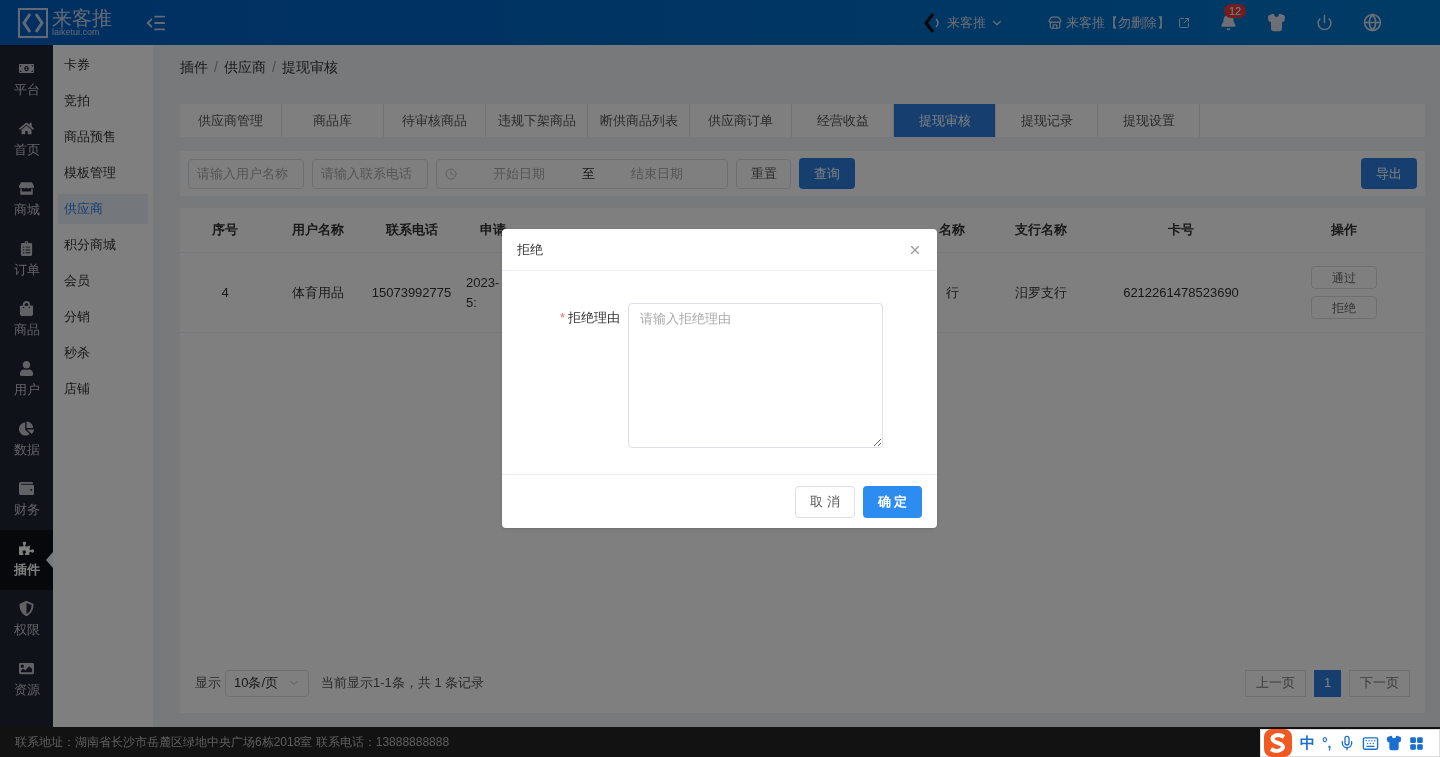 This screenshot has height=757, width=1440. What do you see at coordinates (26, 308) in the screenshot?
I see `bag-icon` at bounding box center [26, 308].